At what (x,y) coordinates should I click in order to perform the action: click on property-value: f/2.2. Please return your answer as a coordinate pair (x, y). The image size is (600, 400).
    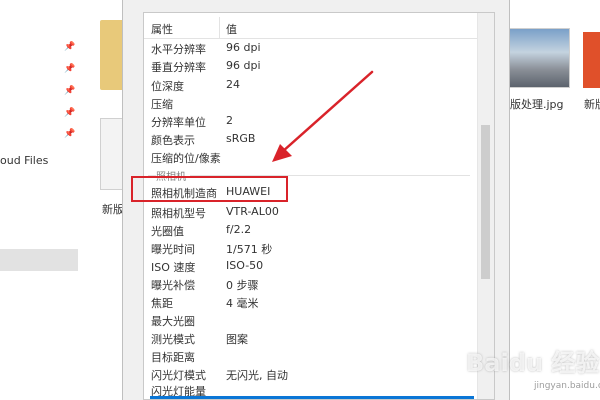
    Looking at the image, I should click on (239, 229).